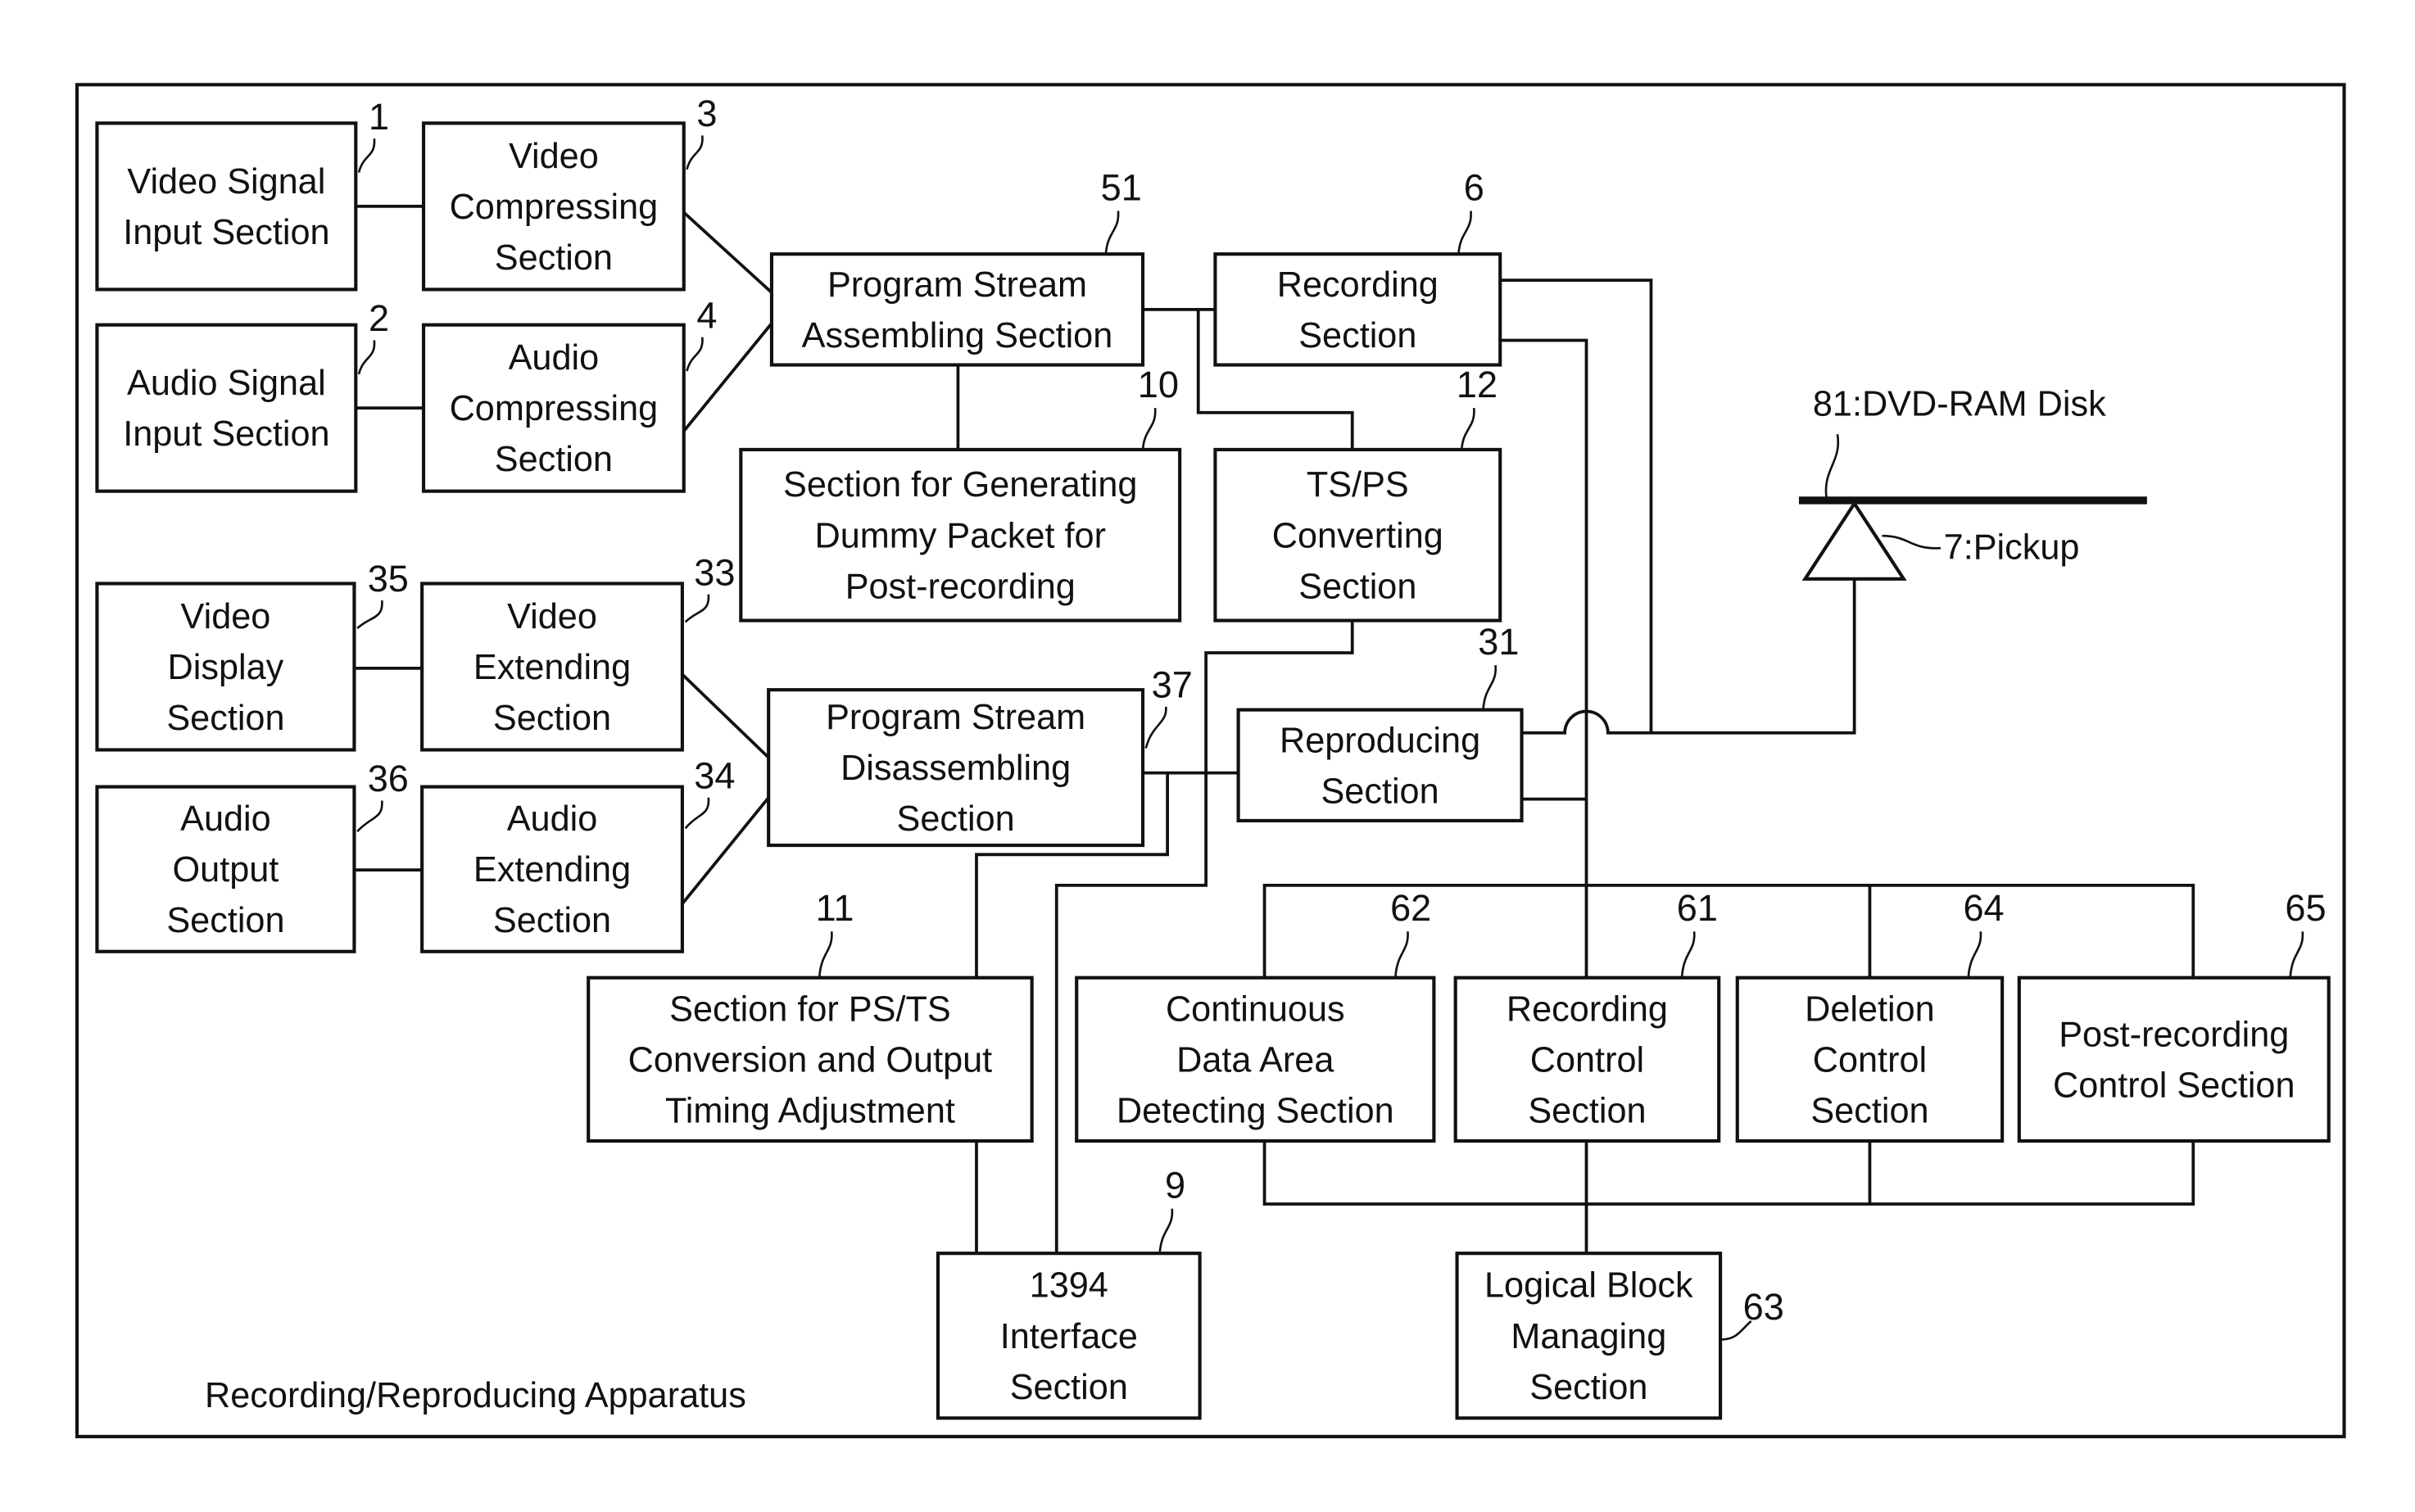 This screenshot has height=1512, width=2415. What do you see at coordinates (1832, 466) in the screenshot?
I see `disk-leader` at bounding box center [1832, 466].